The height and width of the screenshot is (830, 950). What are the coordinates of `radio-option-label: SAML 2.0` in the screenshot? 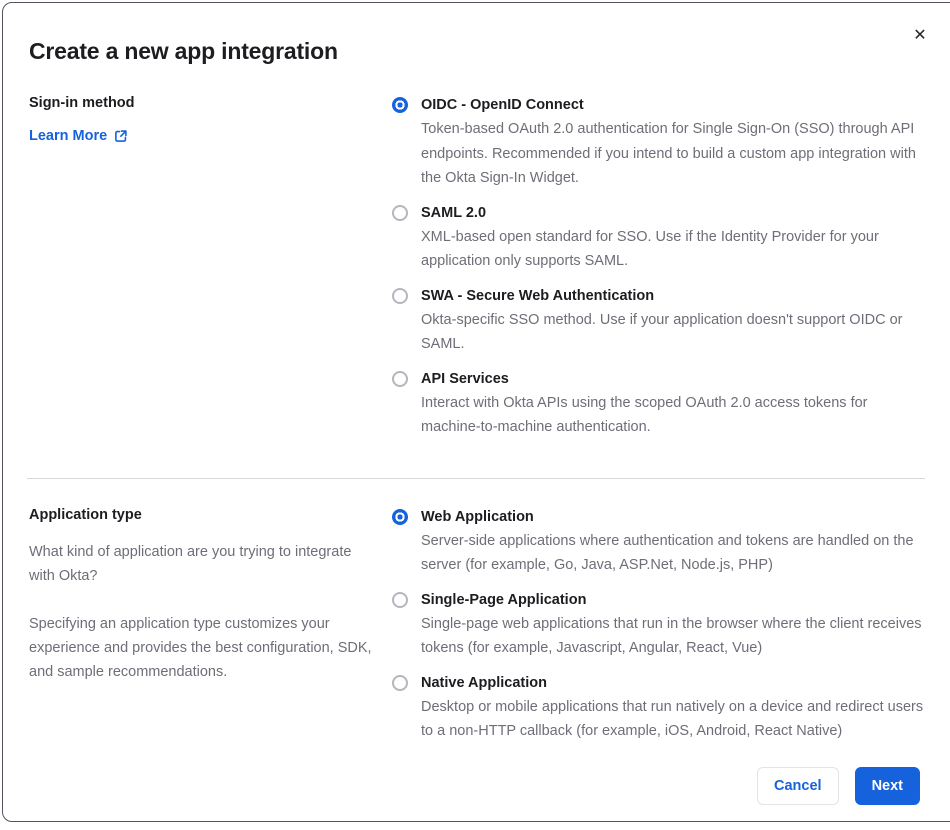 It's located at (454, 212).